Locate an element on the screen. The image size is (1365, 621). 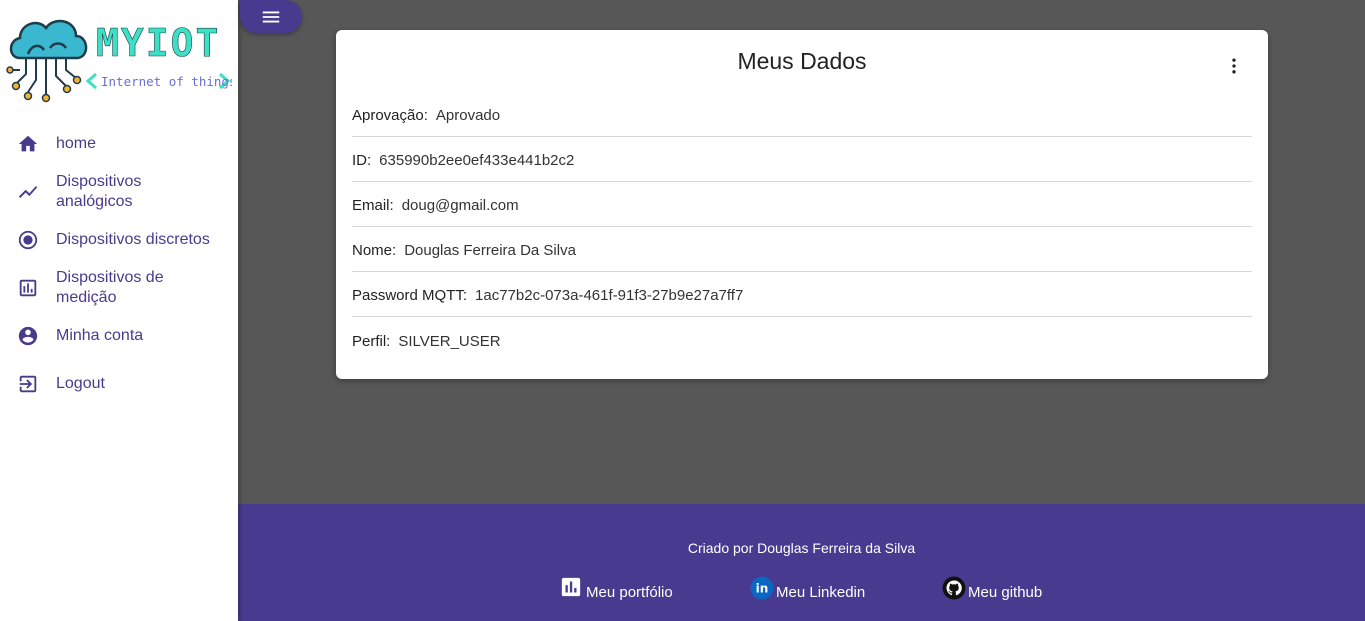
field-label: Password MQTT: is located at coordinates (410, 295).